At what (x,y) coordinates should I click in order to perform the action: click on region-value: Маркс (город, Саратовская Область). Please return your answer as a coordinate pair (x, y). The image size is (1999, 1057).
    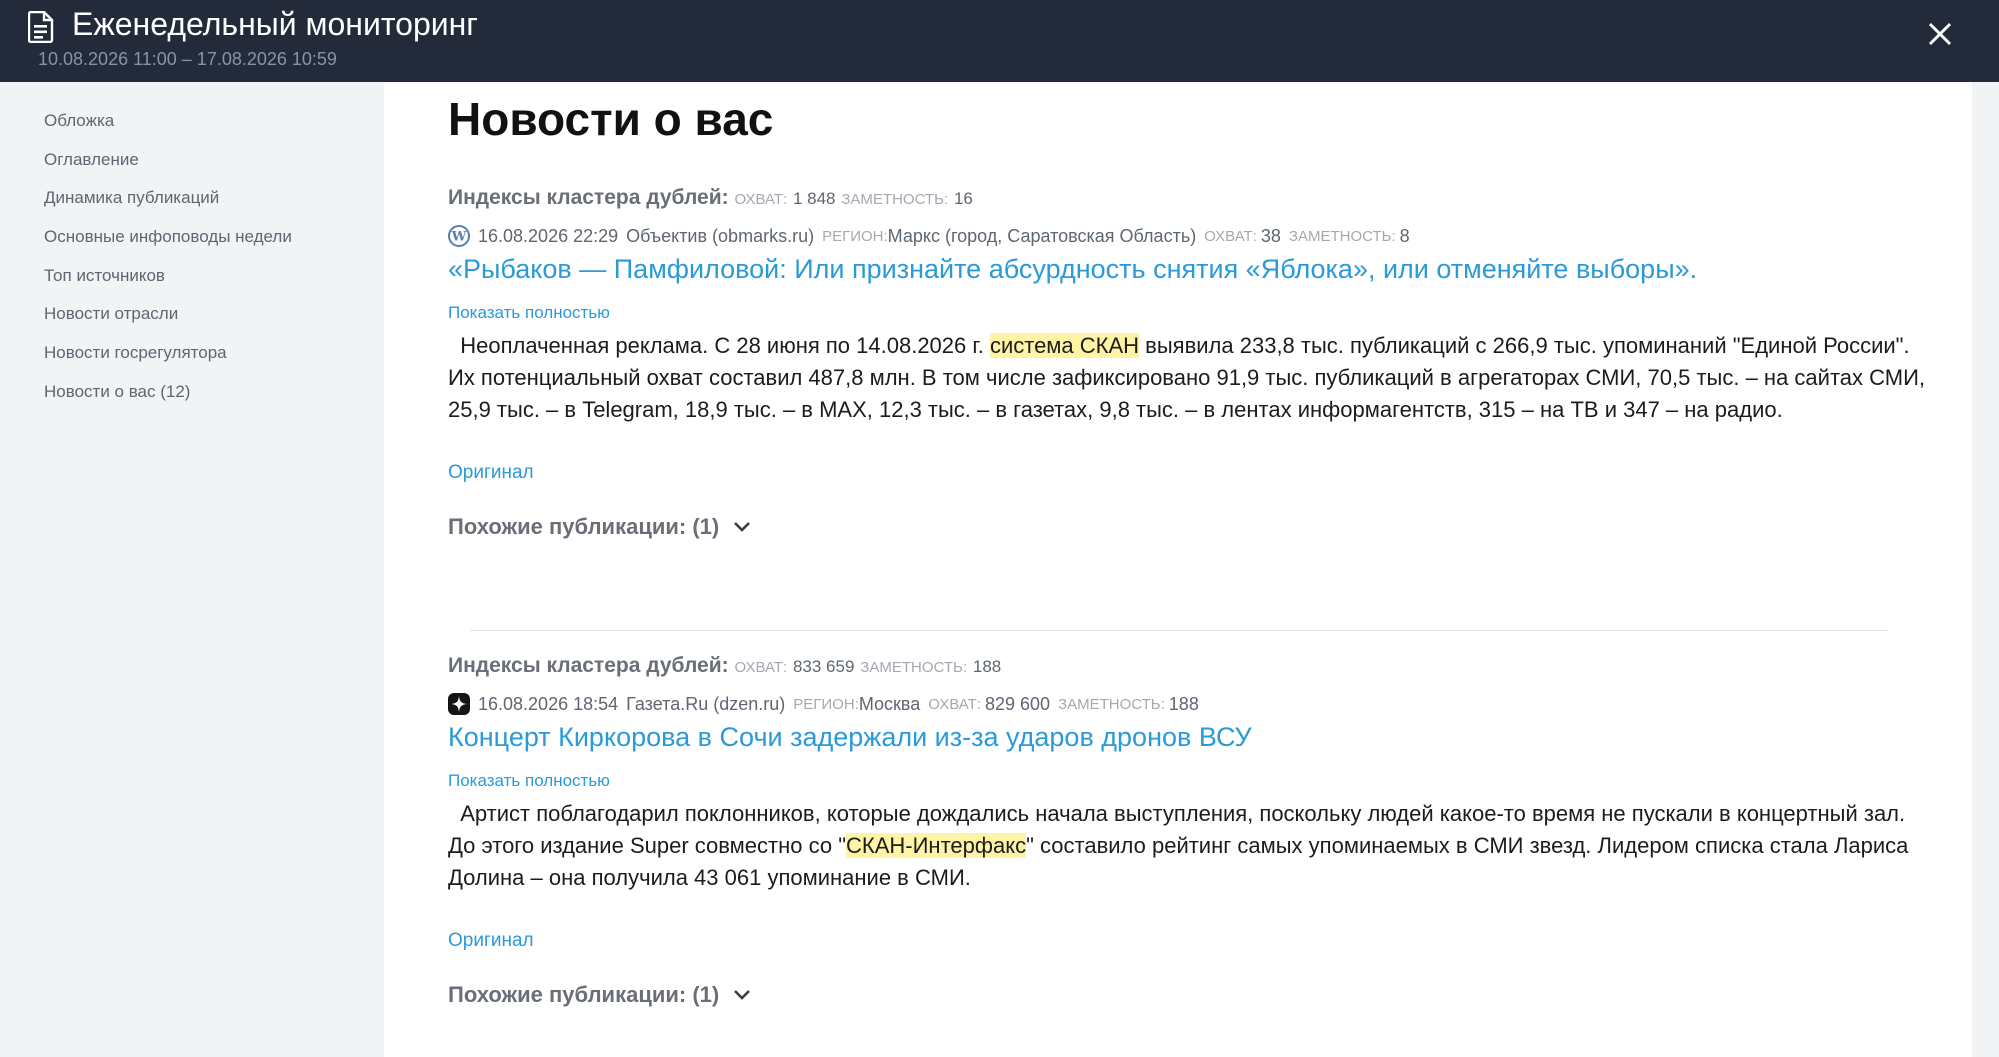
    Looking at the image, I should click on (1042, 235).